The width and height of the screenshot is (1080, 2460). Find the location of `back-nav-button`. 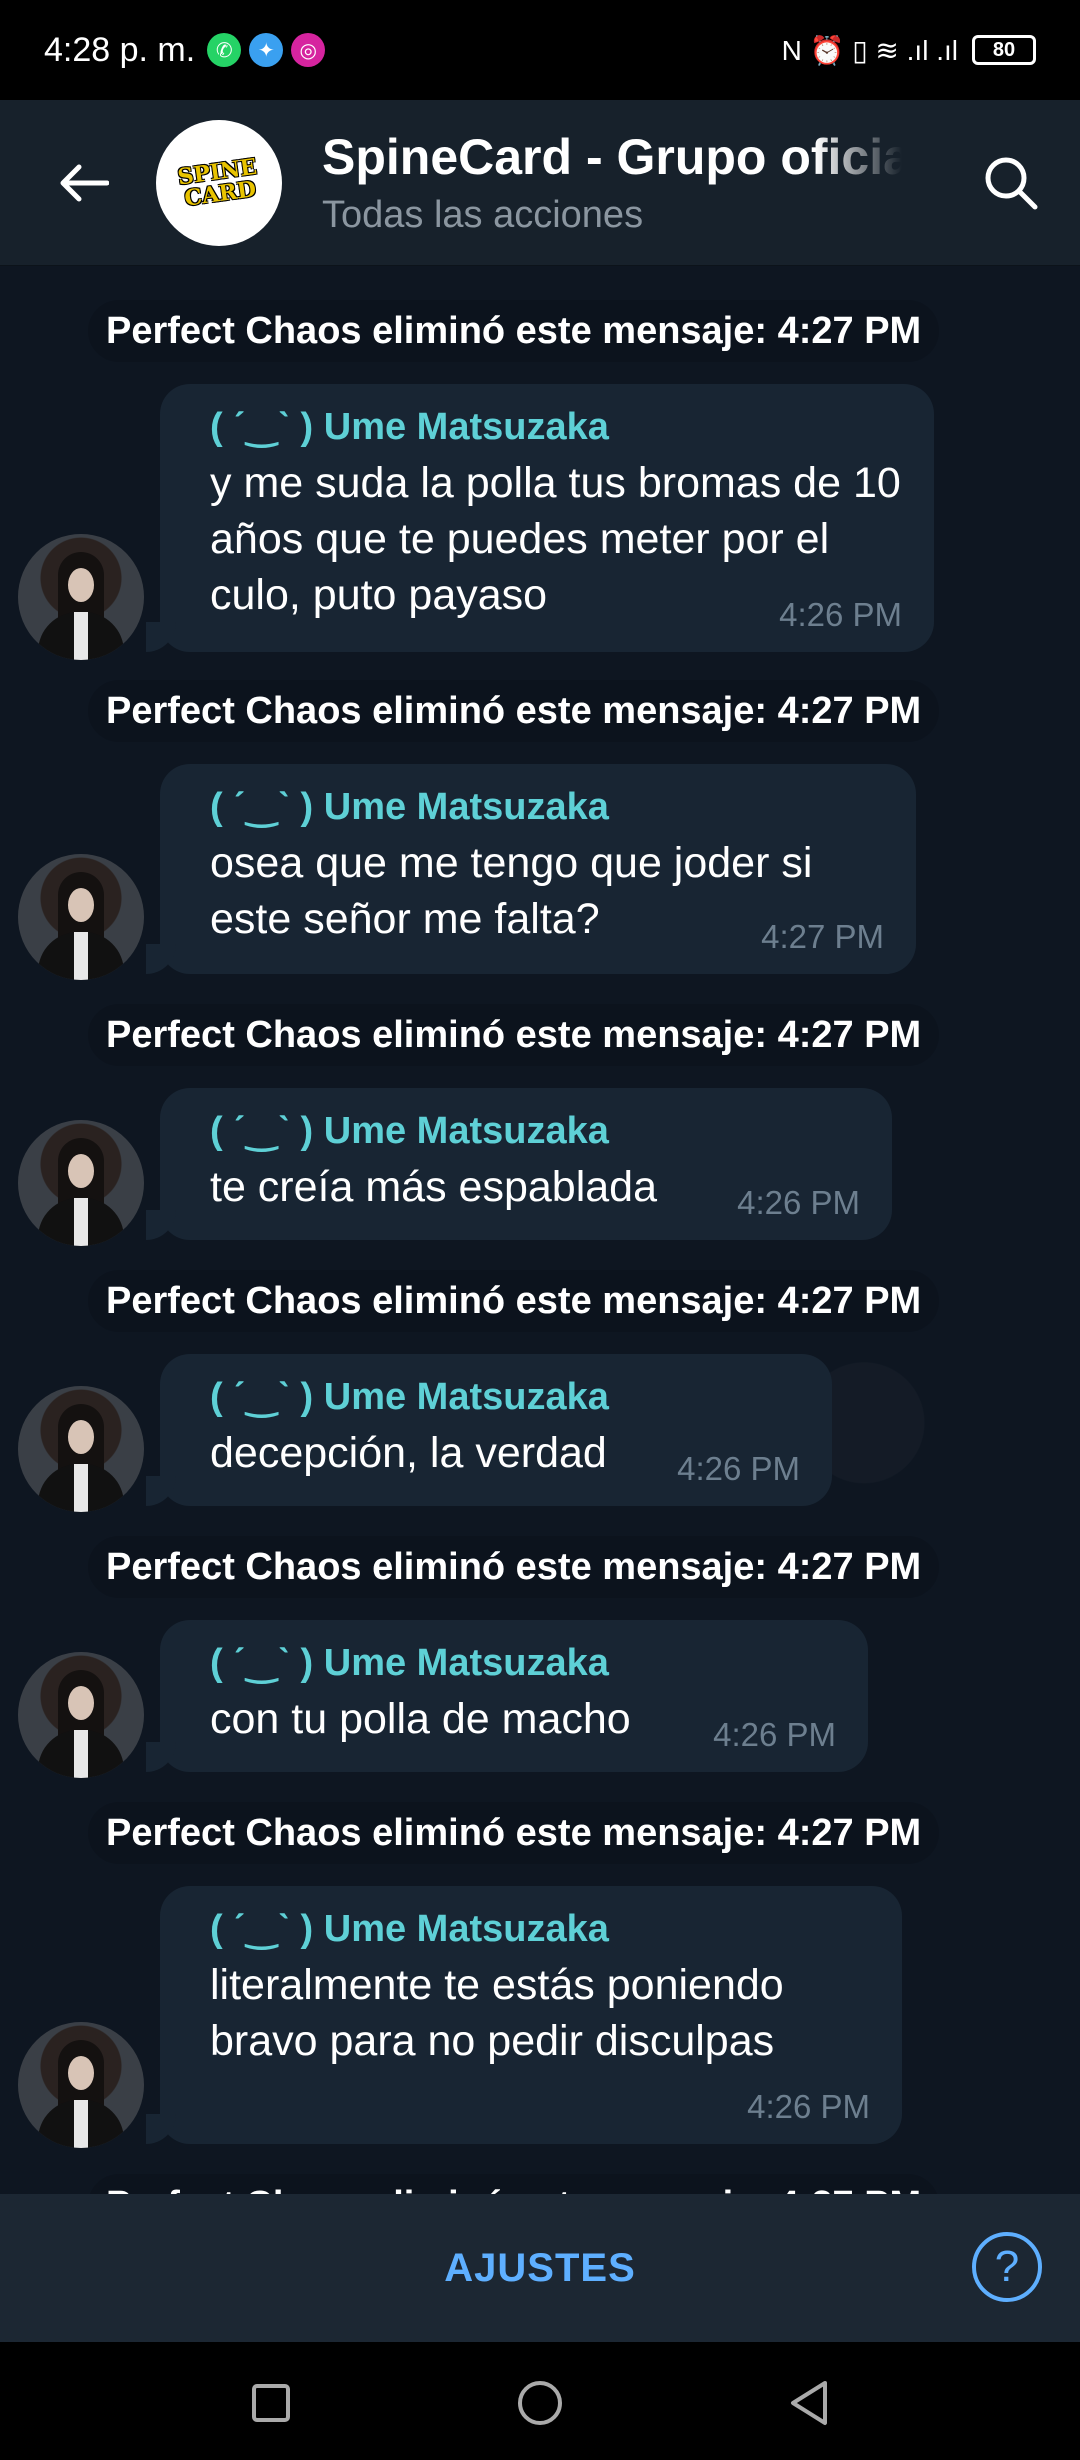

back-nav-button is located at coordinates (809, 2403).